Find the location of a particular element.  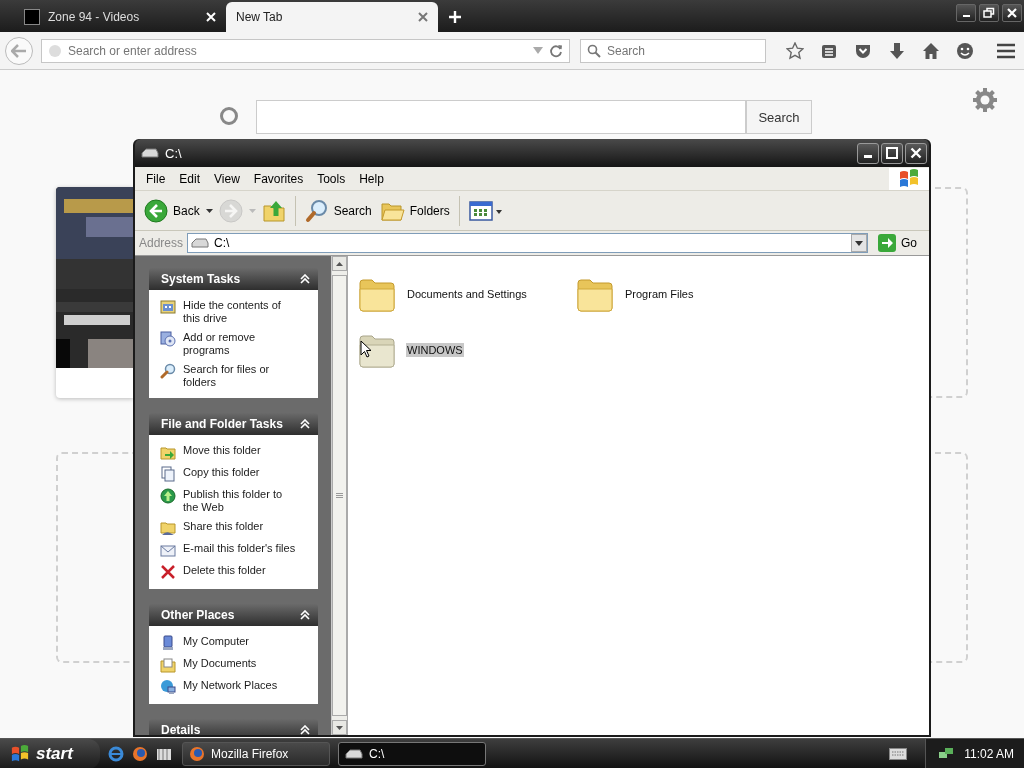

address-input: Search or enter address is located at coordinates (297, 50).